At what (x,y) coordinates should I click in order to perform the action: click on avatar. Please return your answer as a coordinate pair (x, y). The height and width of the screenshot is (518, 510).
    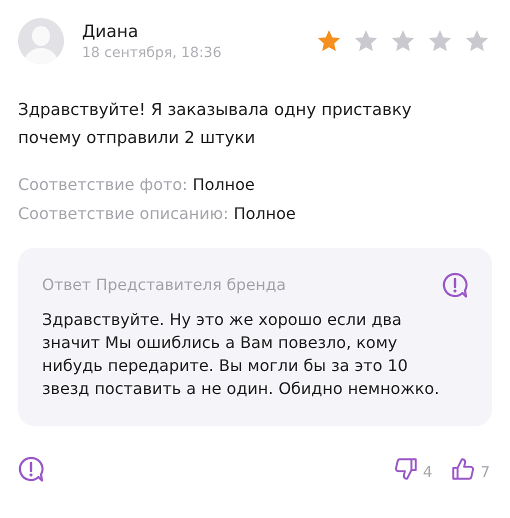
    Looking at the image, I should click on (41, 41).